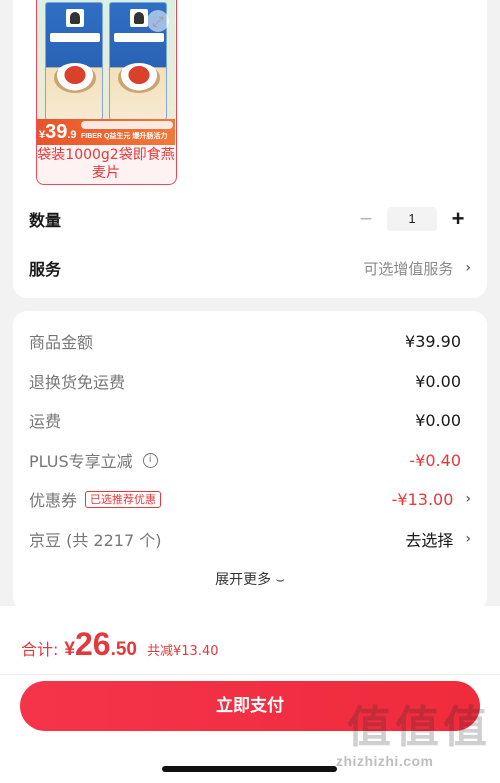 Image resolution: width=500 pixels, height=783 pixels. I want to click on image-price-strip: ¥39.9 FIBER Q益生元 爆升肠活力, so click(106, 132).